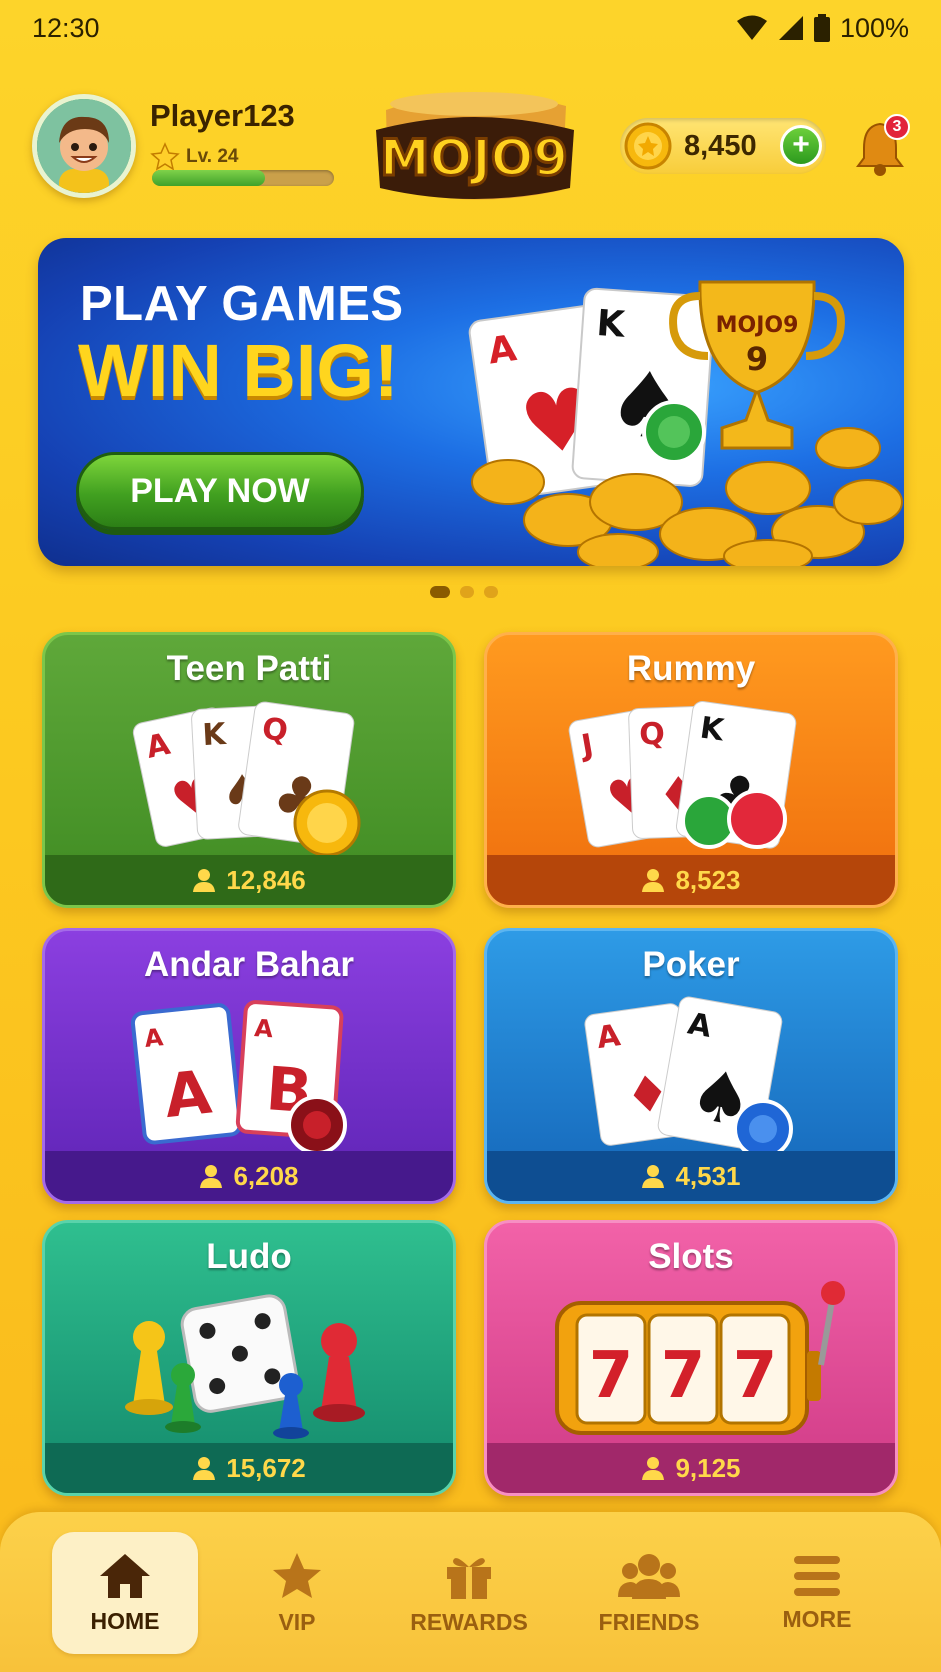 The image size is (941, 1672). Describe the element at coordinates (149, 1368) in the screenshot. I see `pawn-yellow` at that location.